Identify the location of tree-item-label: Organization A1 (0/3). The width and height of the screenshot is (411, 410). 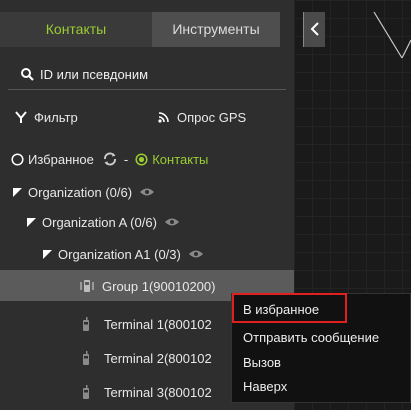
(119, 254).